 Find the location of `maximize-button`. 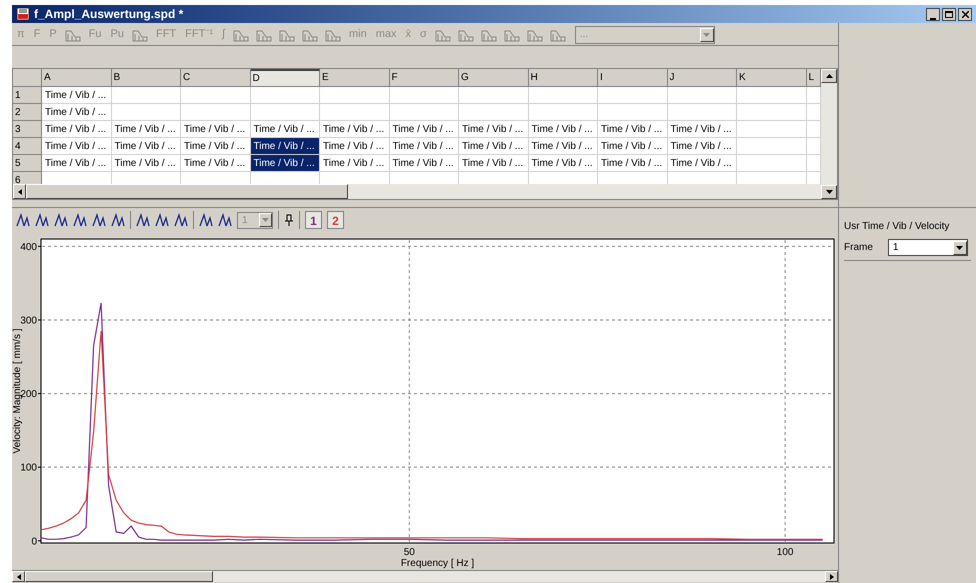

maximize-button is located at coordinates (949, 14).